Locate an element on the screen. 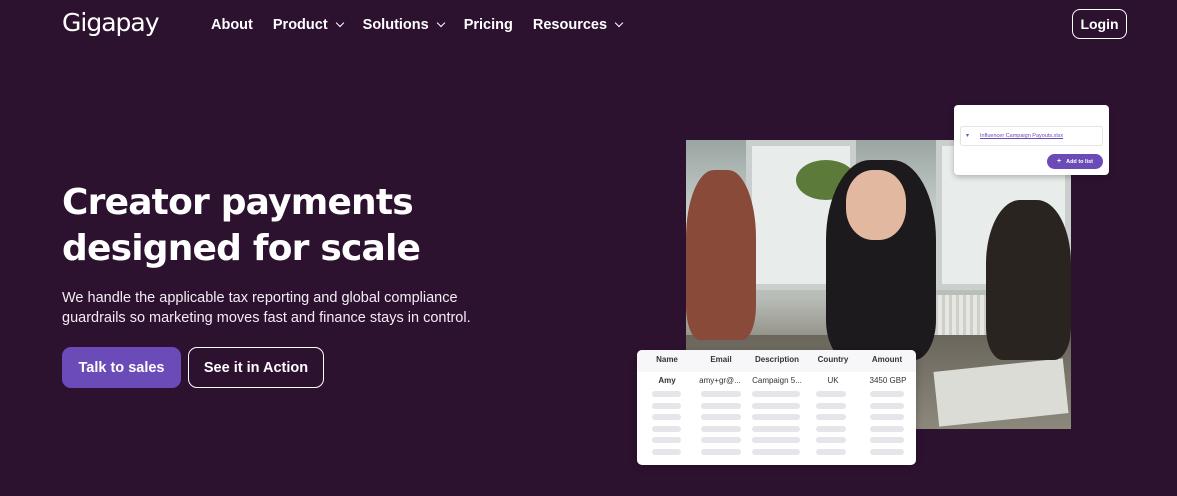 The height and width of the screenshot is (496, 1177). nav-item-label: Solutions is located at coordinates (395, 25).